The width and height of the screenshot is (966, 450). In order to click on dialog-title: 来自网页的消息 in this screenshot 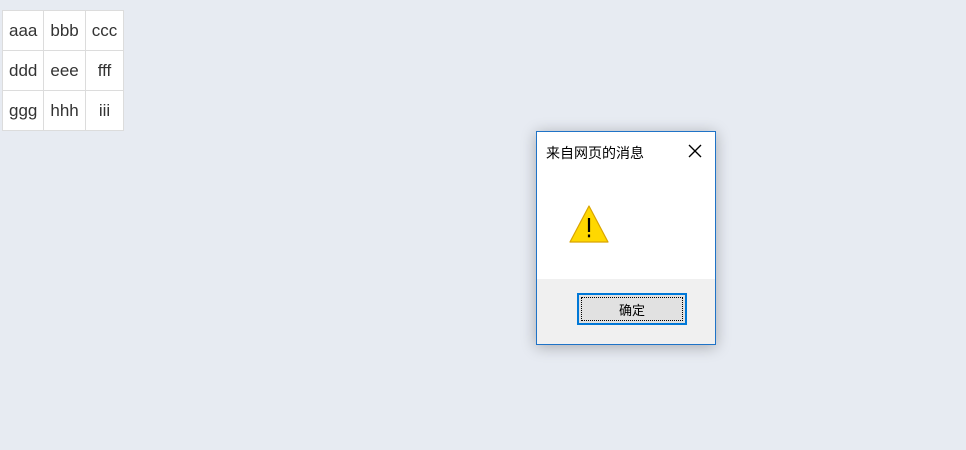, I will do `click(595, 154)`.